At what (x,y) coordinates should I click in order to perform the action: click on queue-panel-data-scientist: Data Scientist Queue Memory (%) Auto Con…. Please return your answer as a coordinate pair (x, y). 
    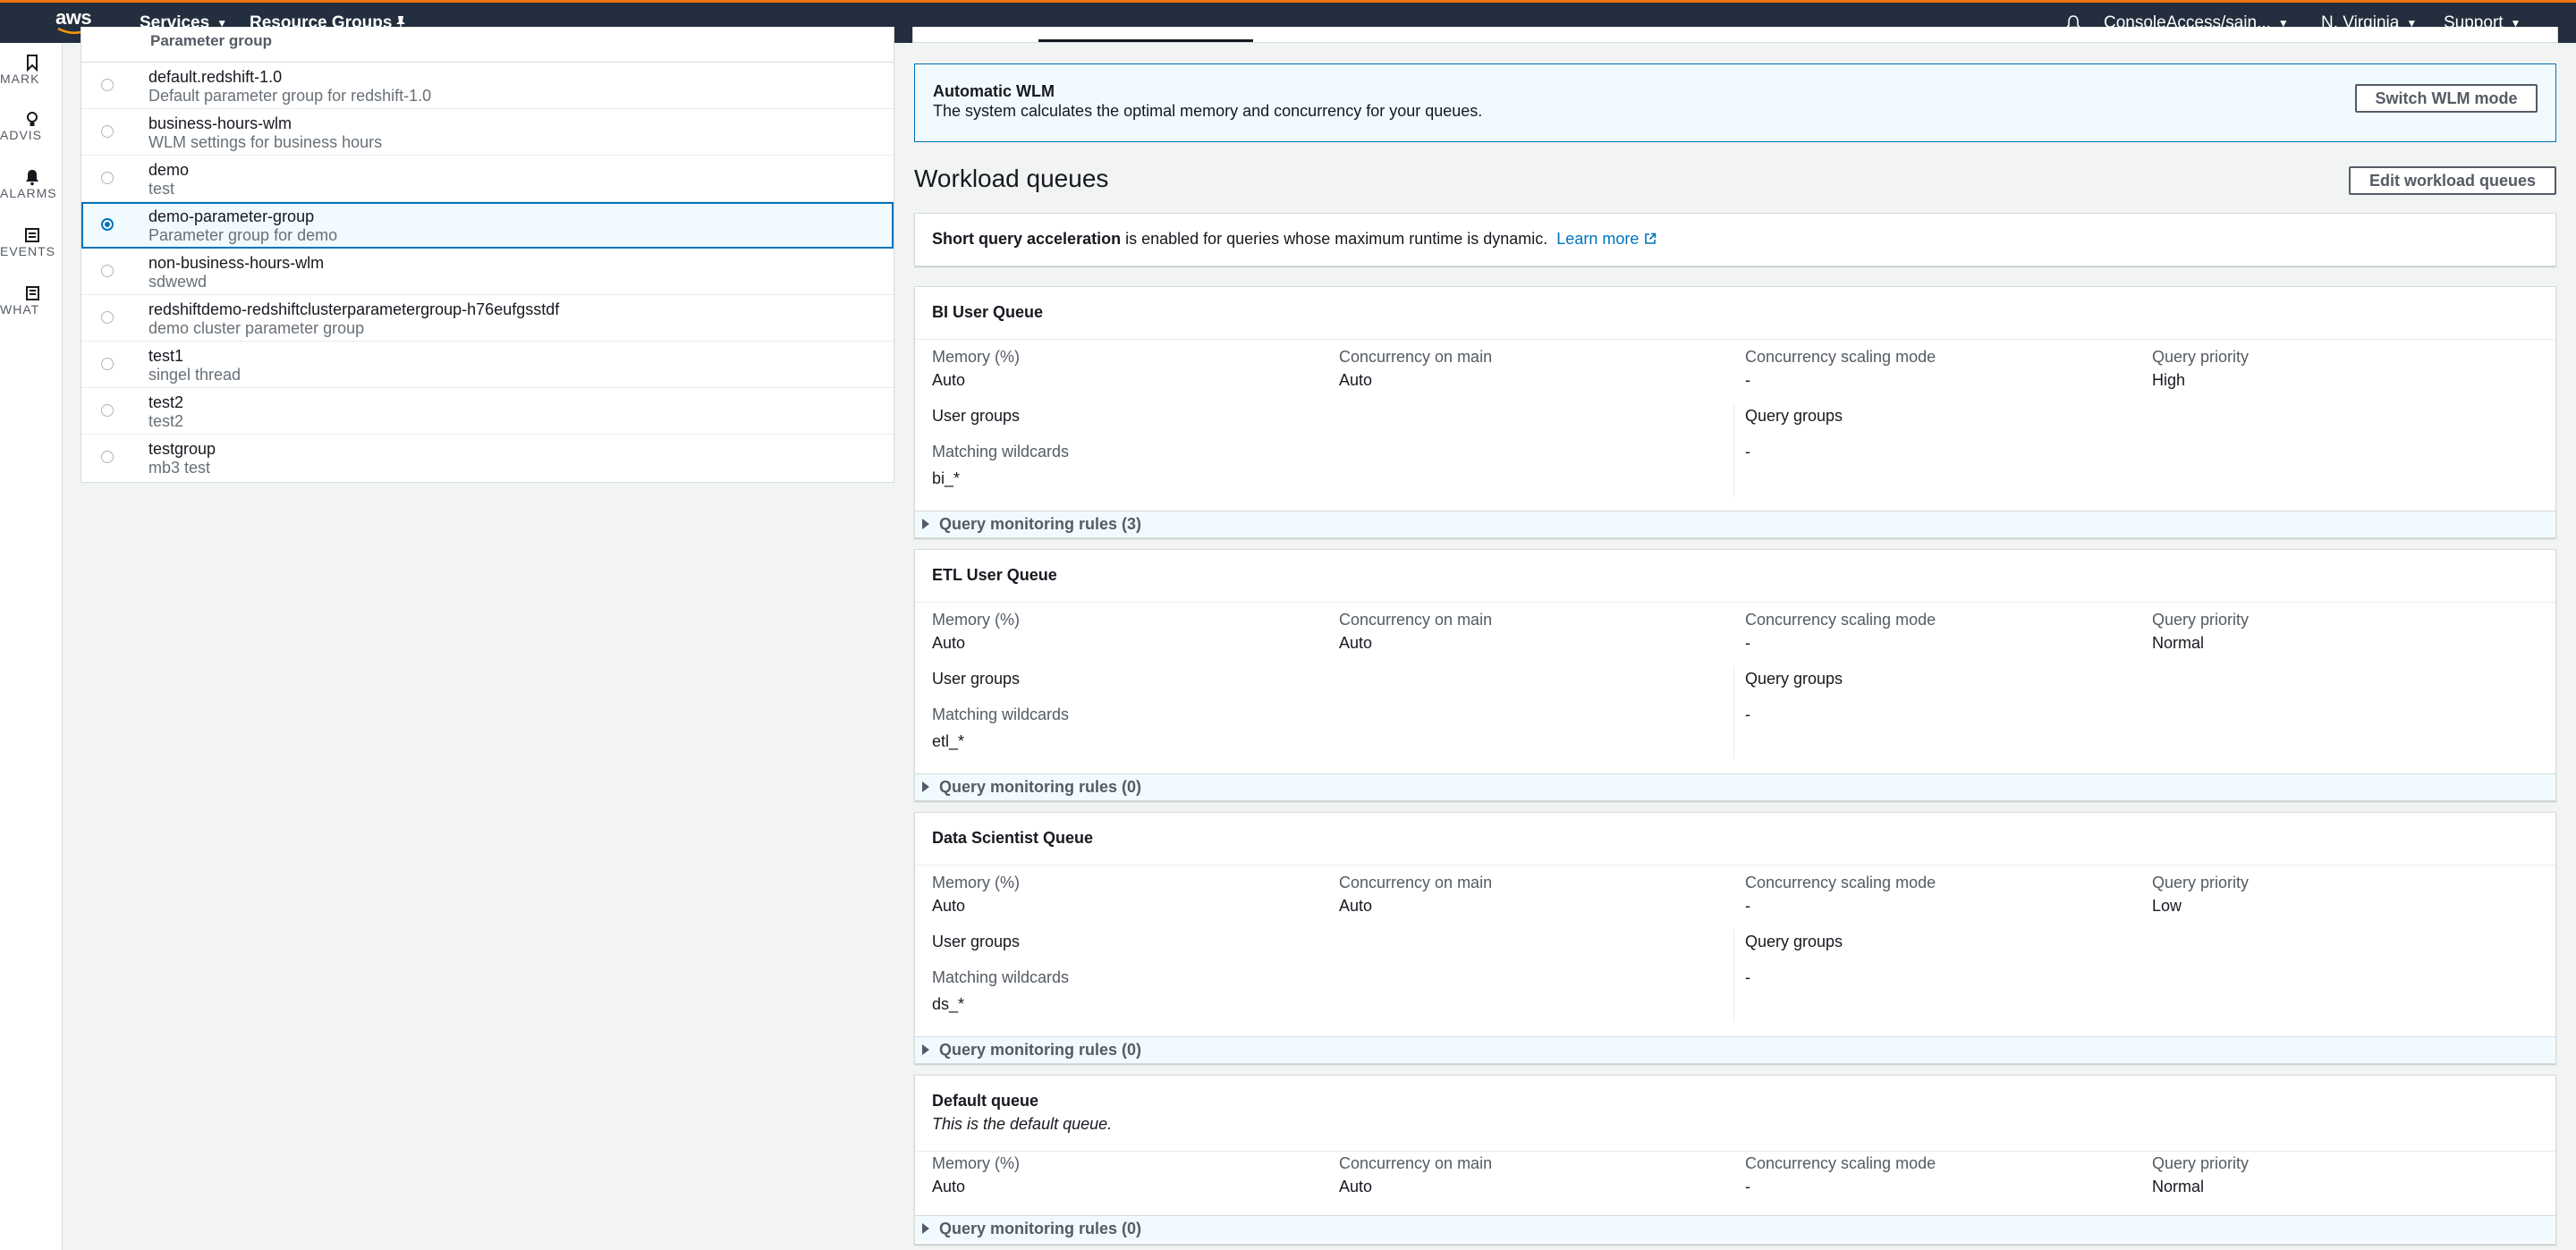
    Looking at the image, I should click on (1735, 938).